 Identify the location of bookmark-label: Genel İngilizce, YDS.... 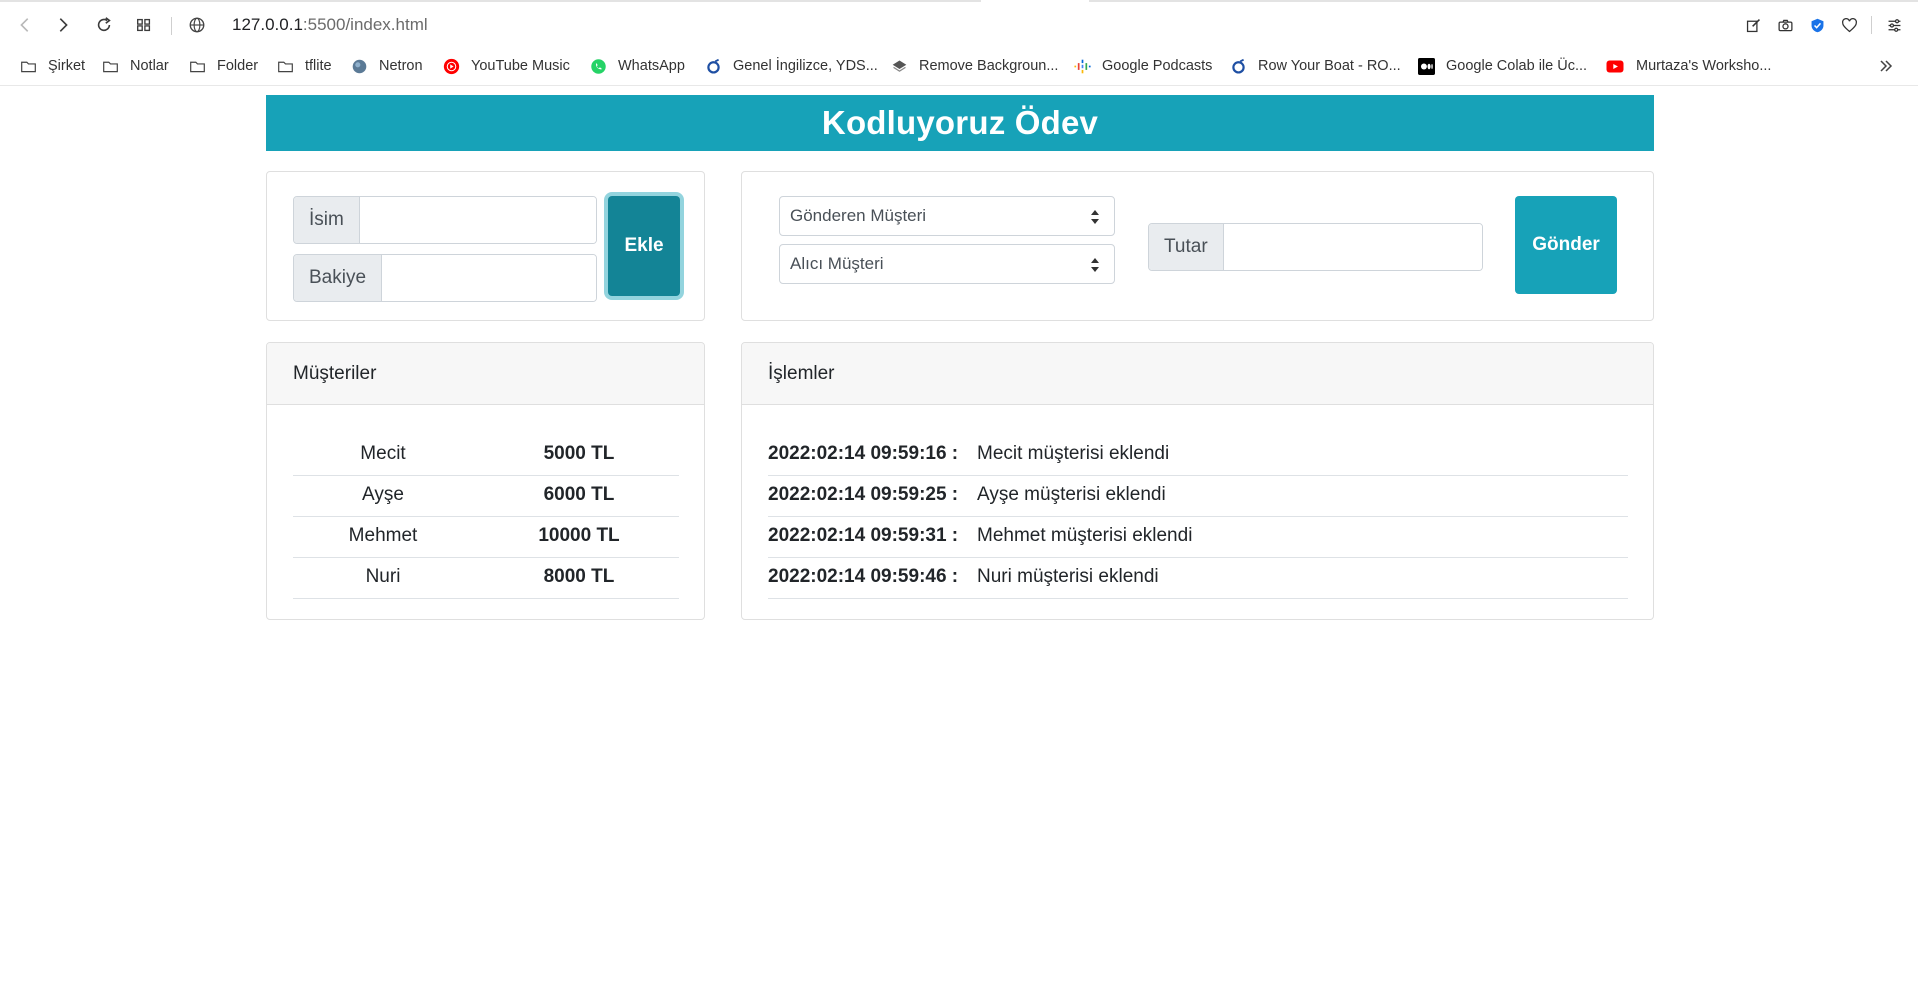
(805, 66).